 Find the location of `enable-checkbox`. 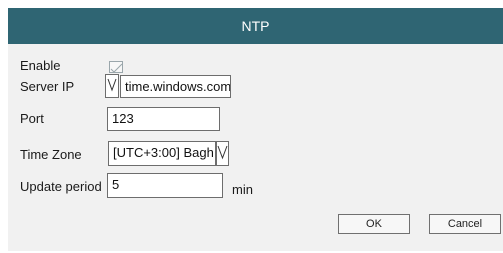

enable-checkbox is located at coordinates (116, 67).